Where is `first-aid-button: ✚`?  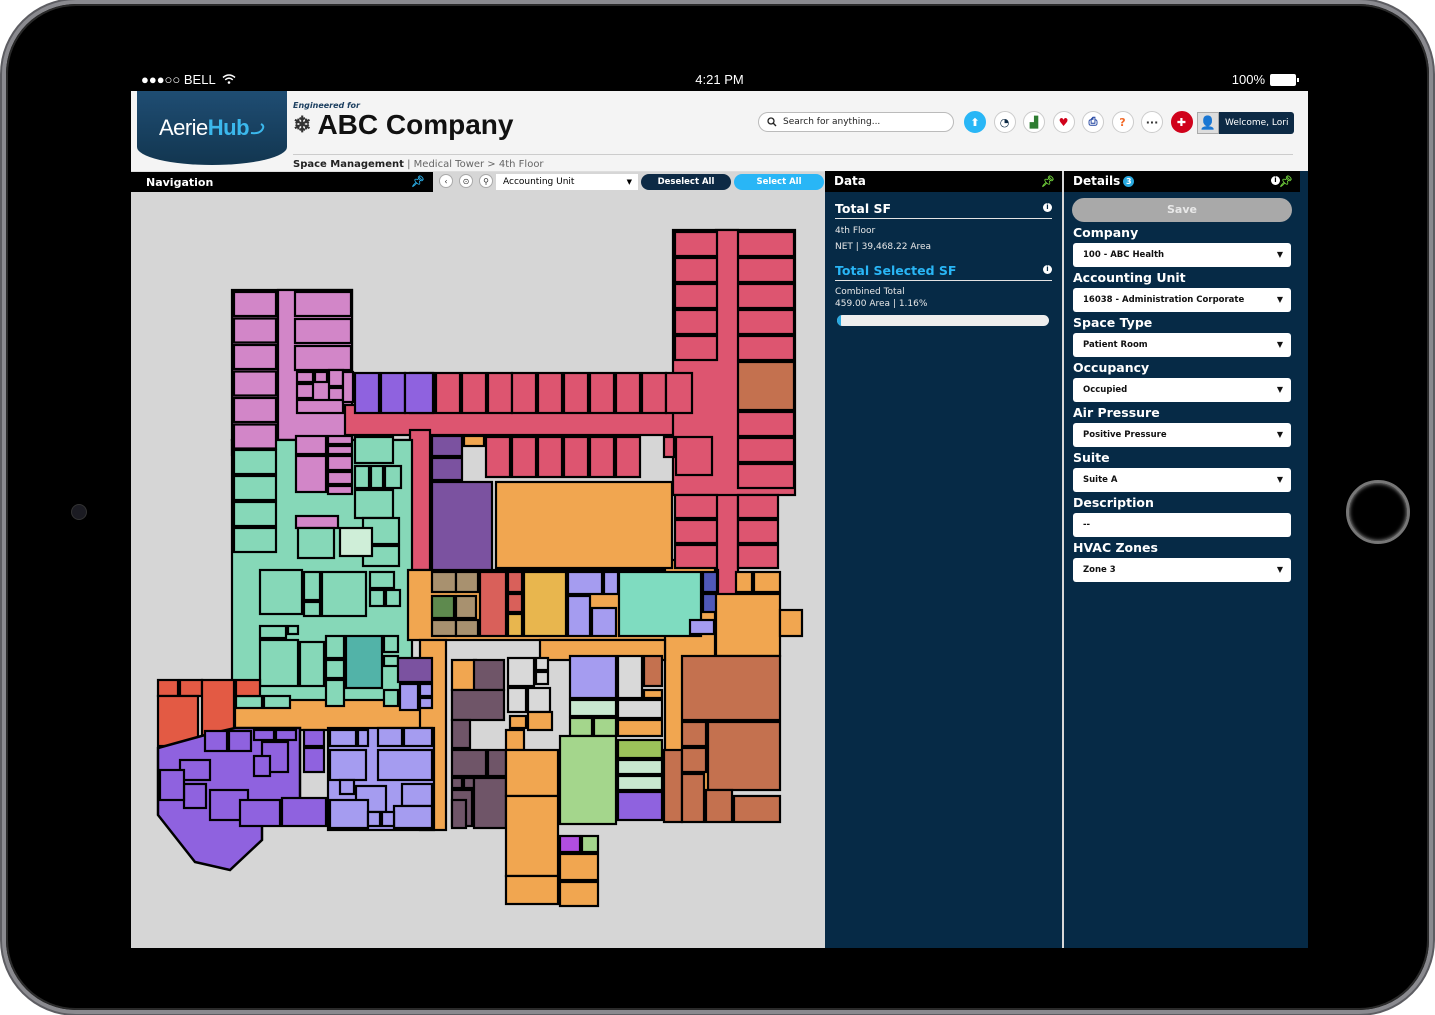 first-aid-button: ✚ is located at coordinates (1181, 122).